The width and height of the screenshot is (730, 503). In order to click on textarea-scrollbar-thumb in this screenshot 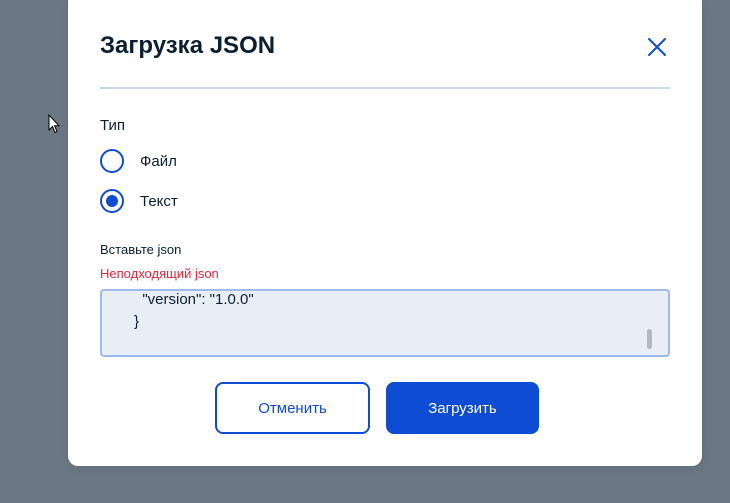, I will do `click(649, 339)`.